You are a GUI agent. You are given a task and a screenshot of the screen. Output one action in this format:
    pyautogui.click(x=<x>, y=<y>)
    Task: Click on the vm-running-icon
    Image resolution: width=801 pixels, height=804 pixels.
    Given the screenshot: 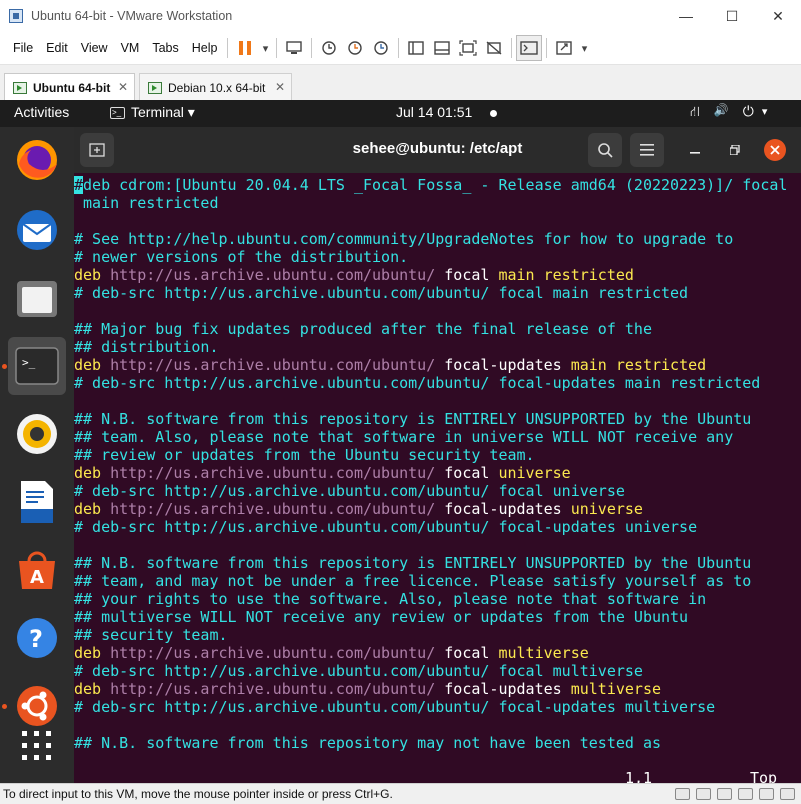 What is the action you would take?
    pyautogui.click(x=20, y=87)
    